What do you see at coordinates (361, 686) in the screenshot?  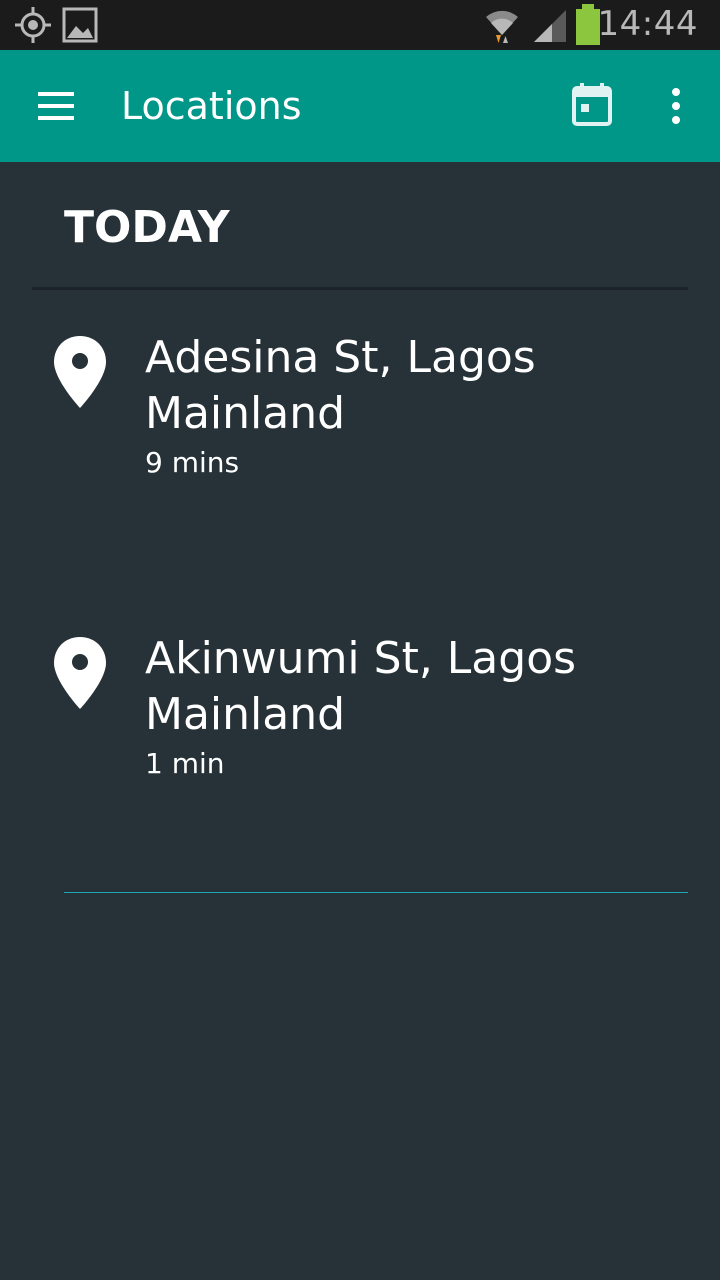 I see `location-name: Akinwumi St, Lagos Mainland` at bounding box center [361, 686].